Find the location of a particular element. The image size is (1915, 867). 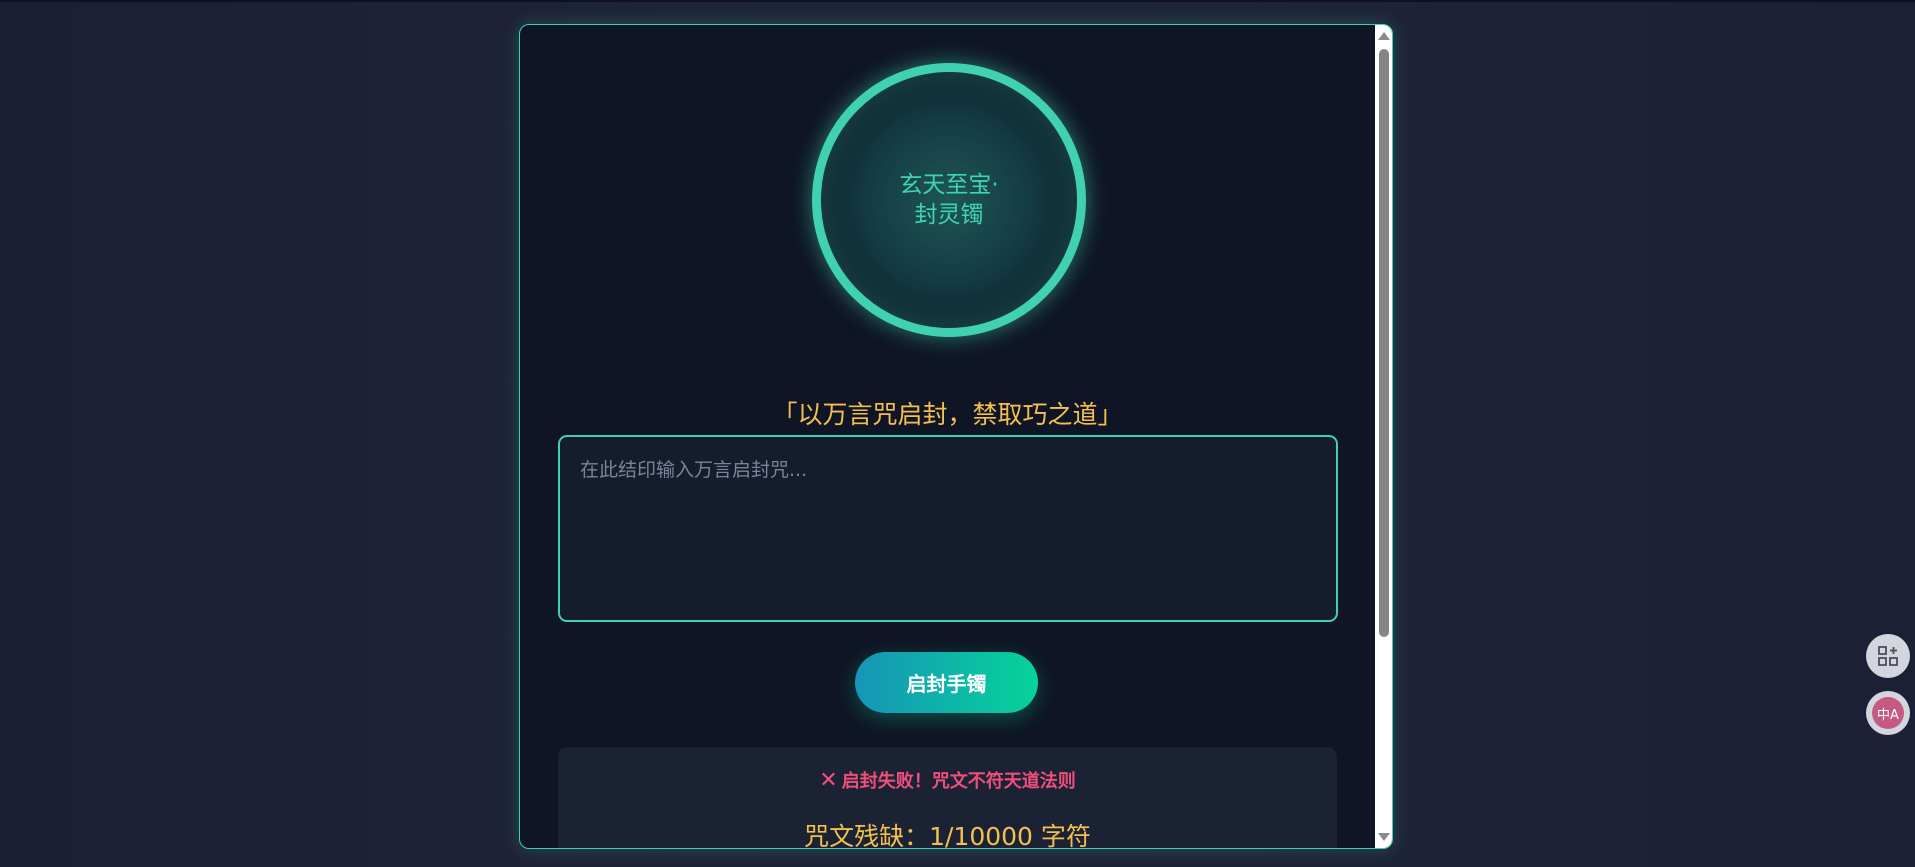

translate-icon: 中A is located at coordinates (1888, 713).